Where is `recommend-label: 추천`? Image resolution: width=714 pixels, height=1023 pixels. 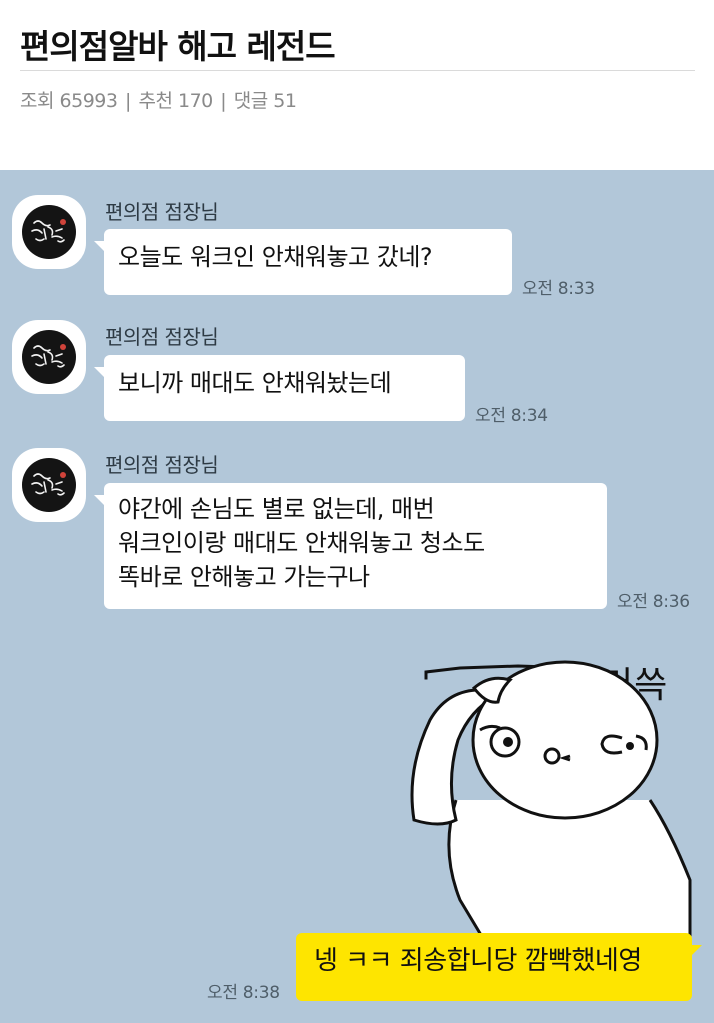
recommend-label: 추천 is located at coordinates (155, 101).